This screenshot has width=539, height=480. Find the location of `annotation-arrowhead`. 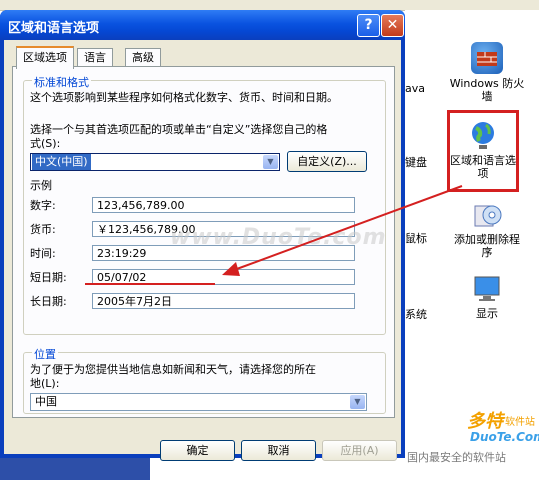

annotation-arrowhead is located at coordinates (231, 269).